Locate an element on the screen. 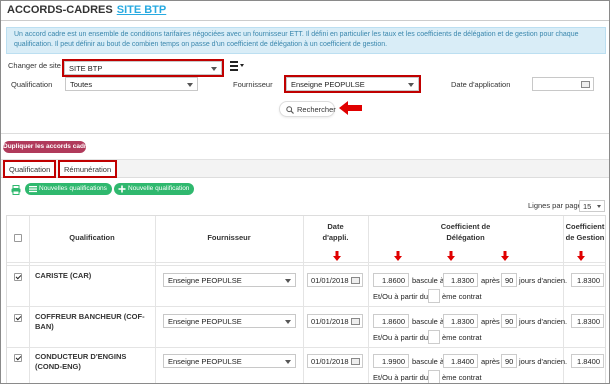 The height and width of the screenshot is (384, 610). row-coef-delegation-input: 1.9900 is located at coordinates (391, 361).